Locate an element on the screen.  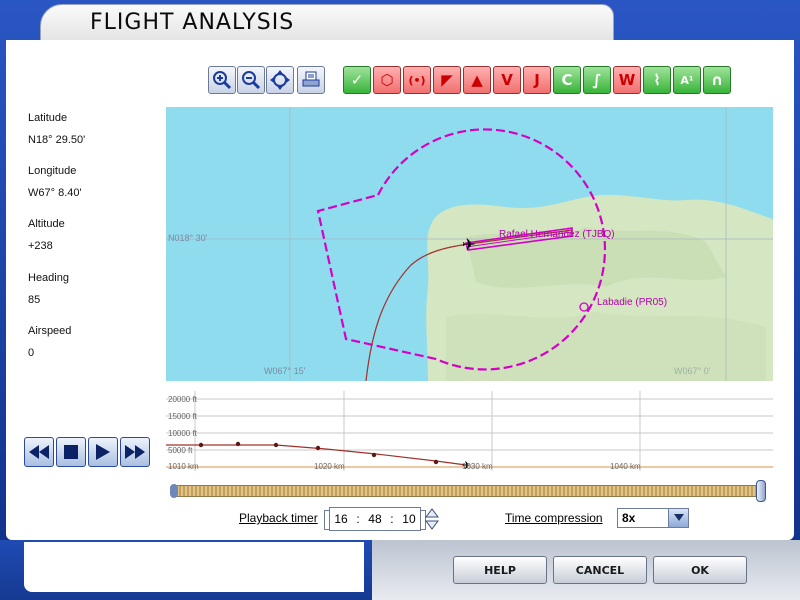
stop-icon is located at coordinates (71, 452).